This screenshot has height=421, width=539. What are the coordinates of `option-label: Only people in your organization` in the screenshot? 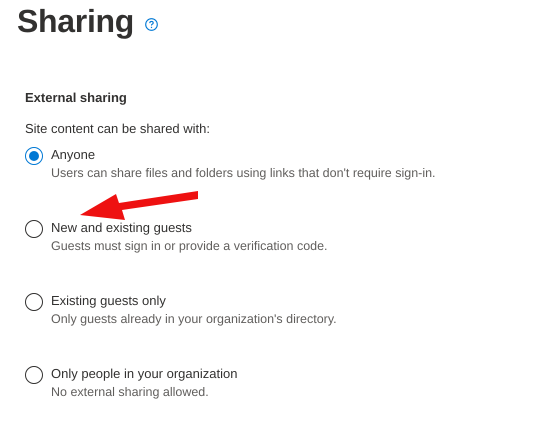 It's located at (144, 374).